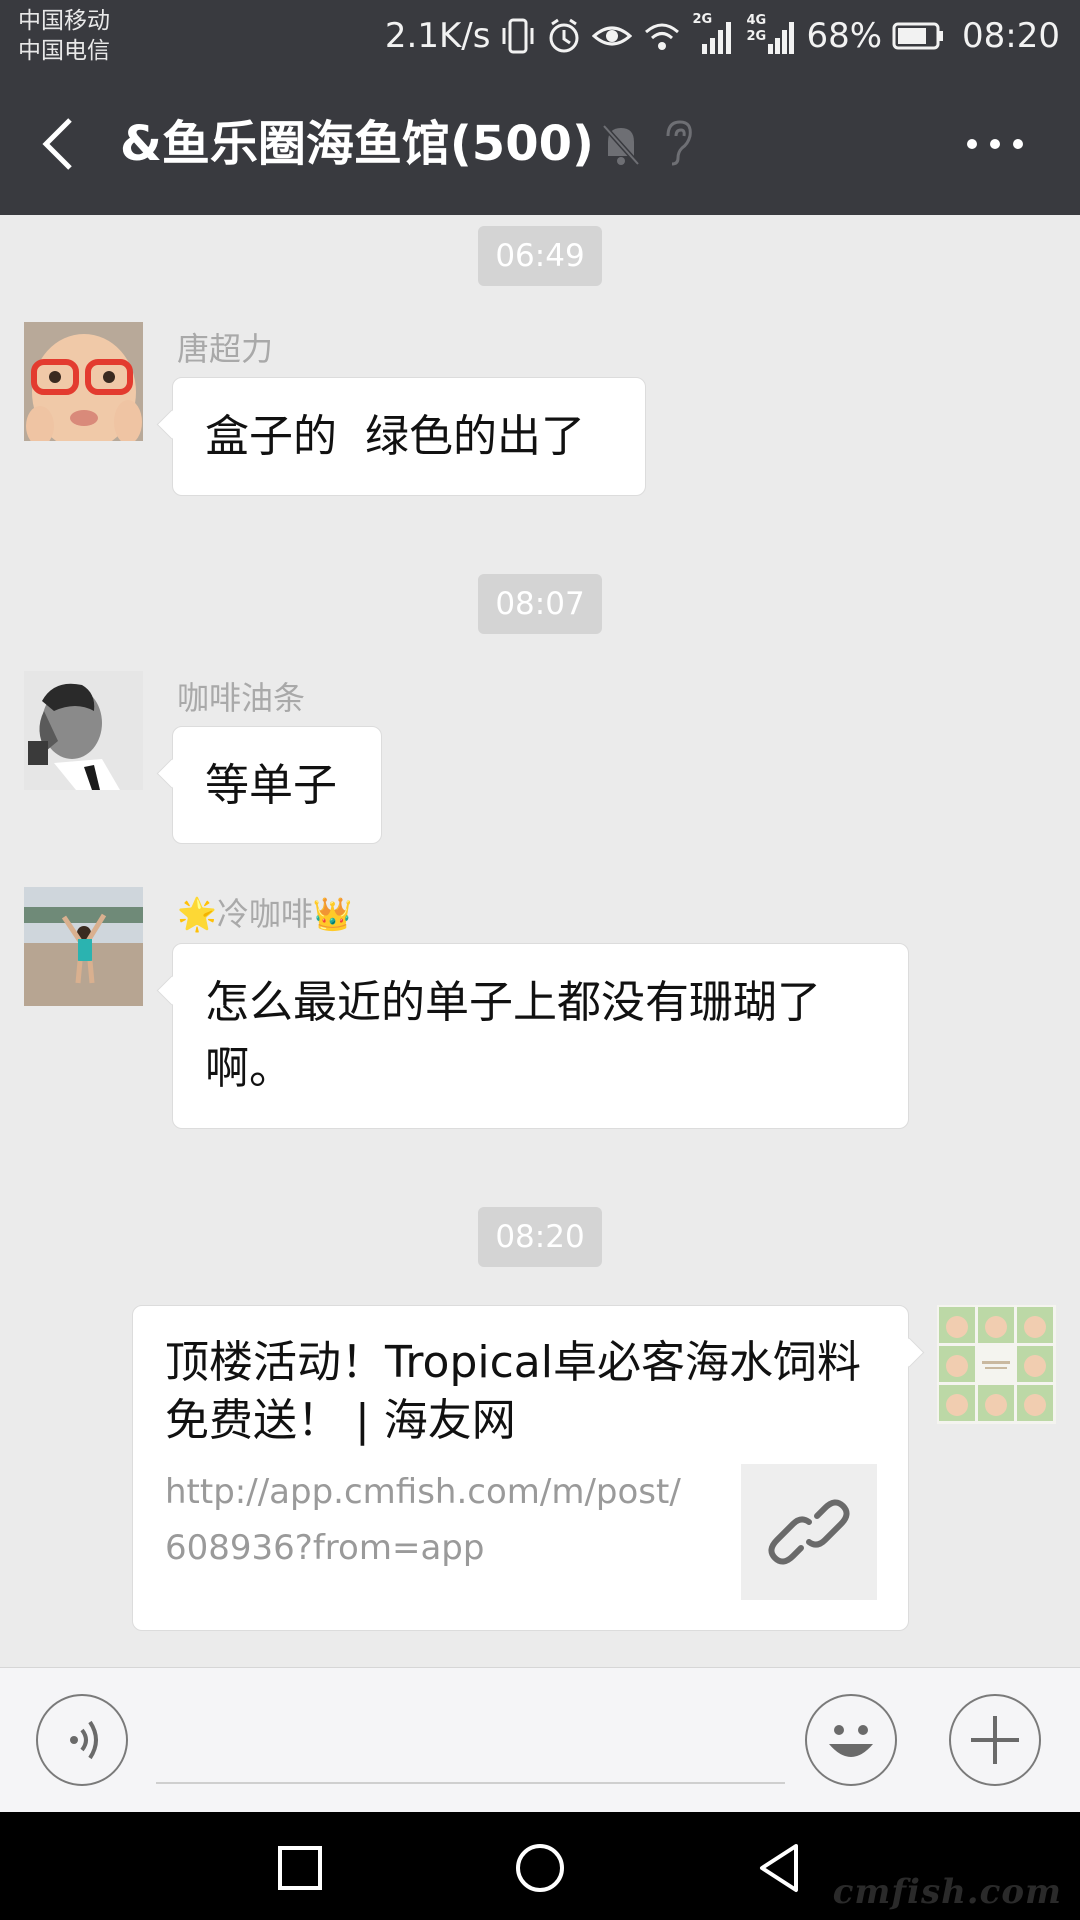  Describe the element at coordinates (395, 436) in the screenshot. I see `message-text: 盒子的 绿色的出了` at that location.